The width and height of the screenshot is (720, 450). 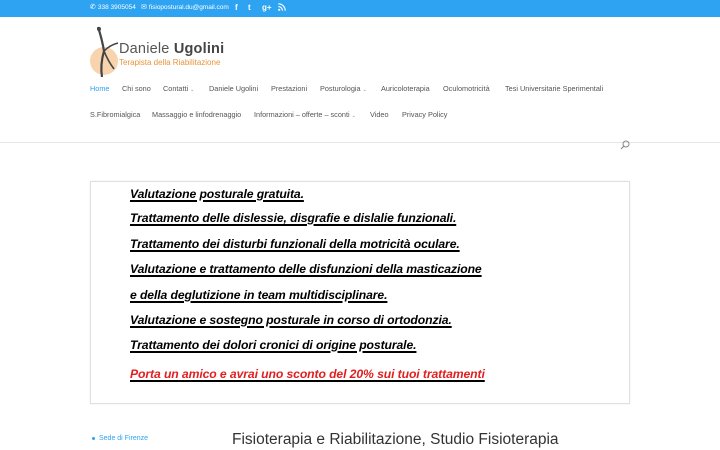 What do you see at coordinates (379, 114) in the screenshot?
I see `nav-video: Video` at bounding box center [379, 114].